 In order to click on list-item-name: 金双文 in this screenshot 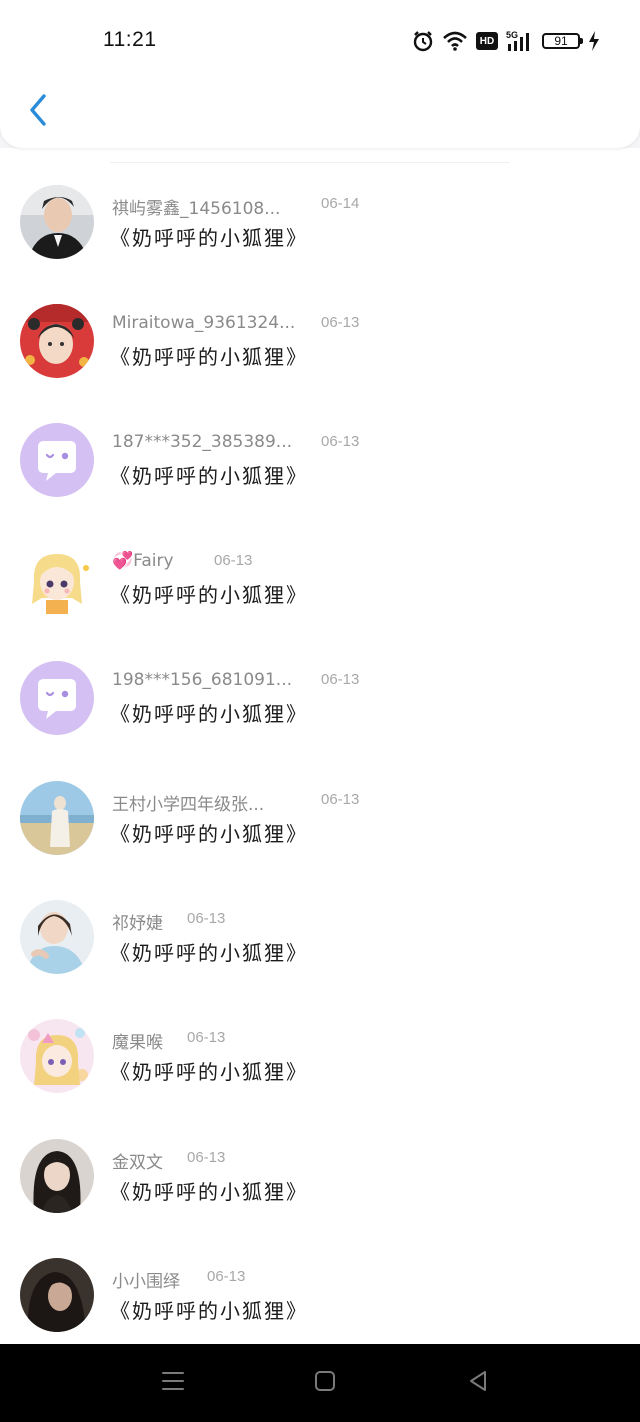, I will do `click(137, 1163)`.